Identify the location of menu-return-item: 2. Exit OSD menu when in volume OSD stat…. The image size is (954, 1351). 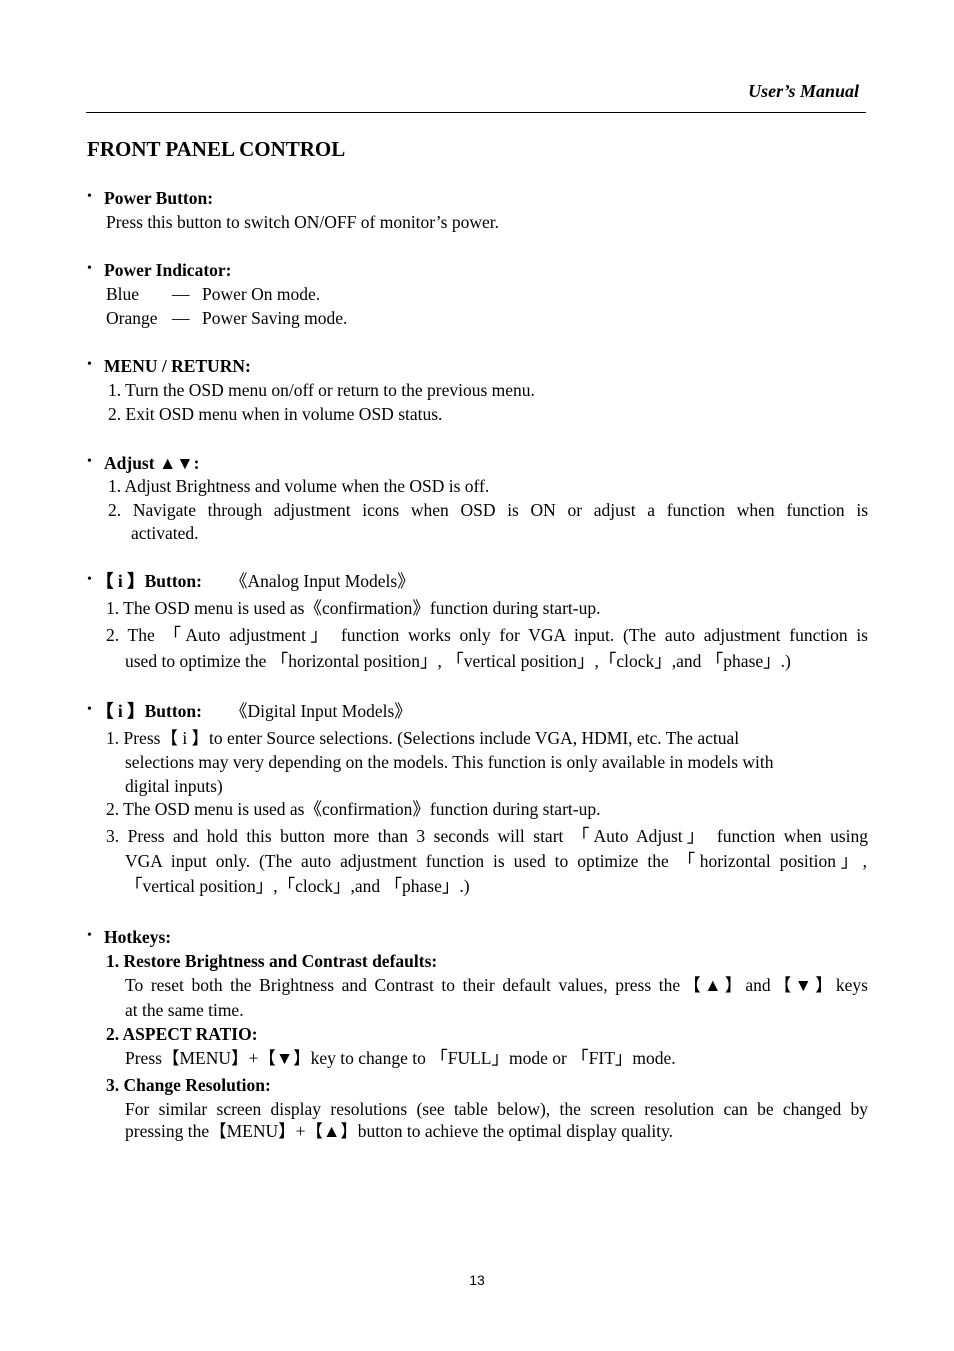
(275, 414).